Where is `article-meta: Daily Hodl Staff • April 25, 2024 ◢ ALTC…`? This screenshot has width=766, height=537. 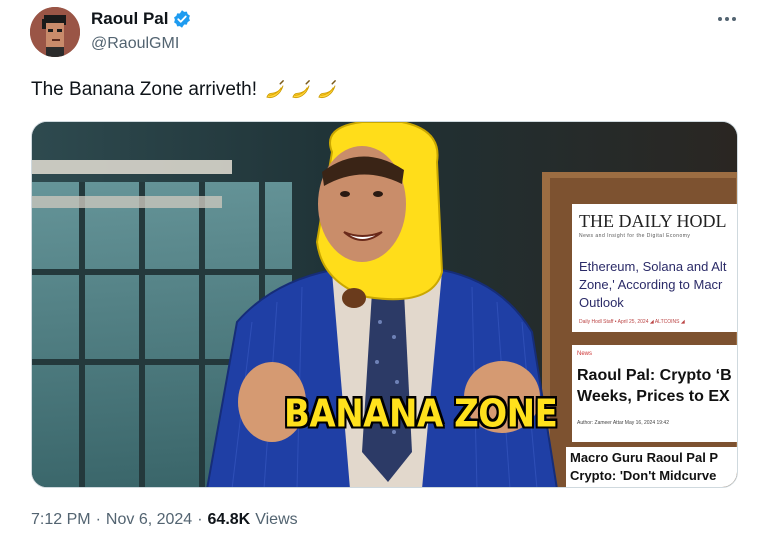 article-meta: Daily Hodl Staff • April 25, 2024 ◢ ALTC… is located at coordinates (632, 322).